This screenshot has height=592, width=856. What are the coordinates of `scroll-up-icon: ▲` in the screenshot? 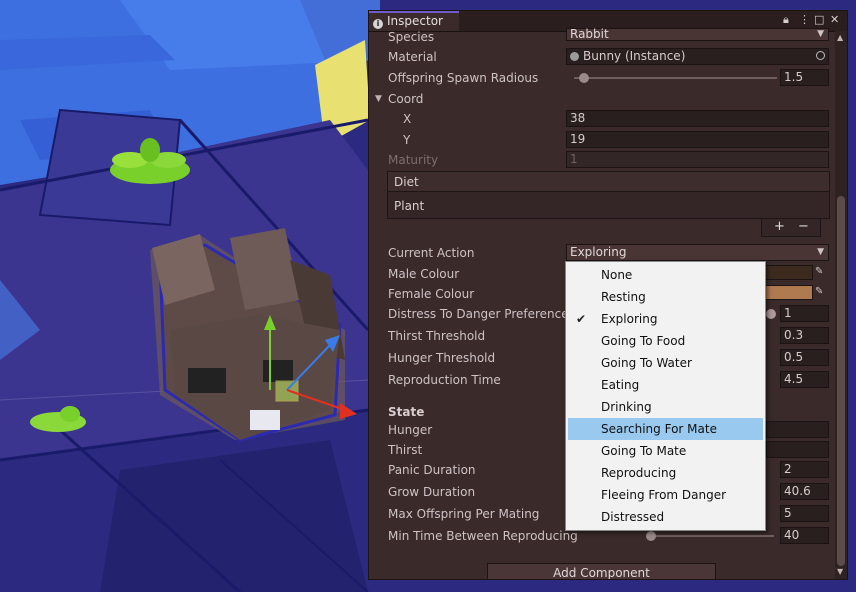 It's located at (840, 37).